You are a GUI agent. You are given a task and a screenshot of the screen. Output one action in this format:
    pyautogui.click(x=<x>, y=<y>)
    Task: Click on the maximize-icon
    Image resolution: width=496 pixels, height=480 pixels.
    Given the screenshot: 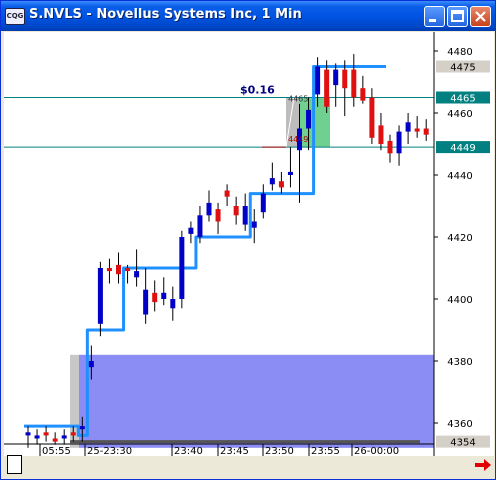 What is the action you would take?
    pyautogui.click(x=457, y=16)
    